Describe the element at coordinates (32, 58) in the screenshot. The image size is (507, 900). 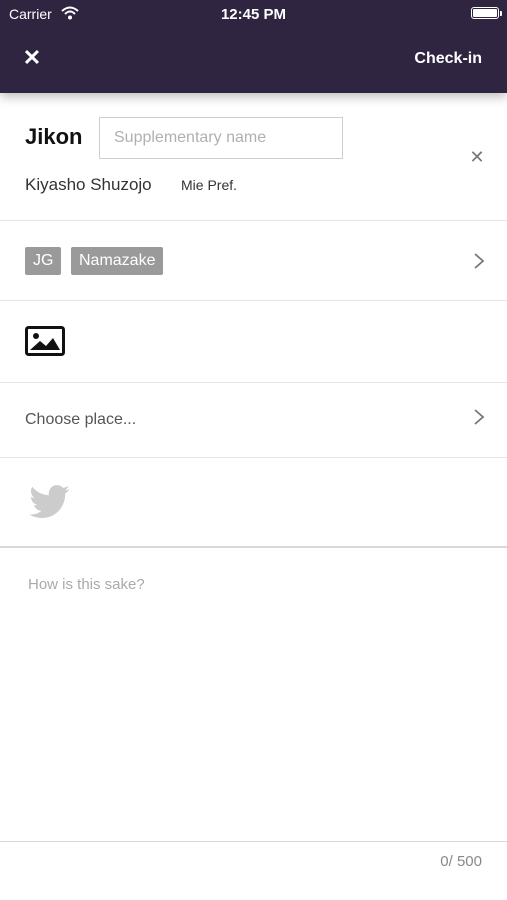
I see `close-icon: ✕` at that location.